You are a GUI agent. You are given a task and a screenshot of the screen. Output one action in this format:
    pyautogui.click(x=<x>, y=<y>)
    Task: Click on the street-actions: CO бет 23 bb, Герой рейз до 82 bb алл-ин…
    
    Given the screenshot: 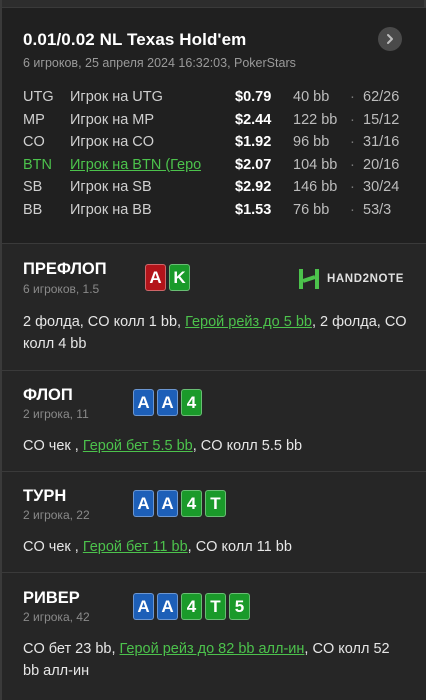 What is the action you would take?
    pyautogui.click(x=215, y=660)
    